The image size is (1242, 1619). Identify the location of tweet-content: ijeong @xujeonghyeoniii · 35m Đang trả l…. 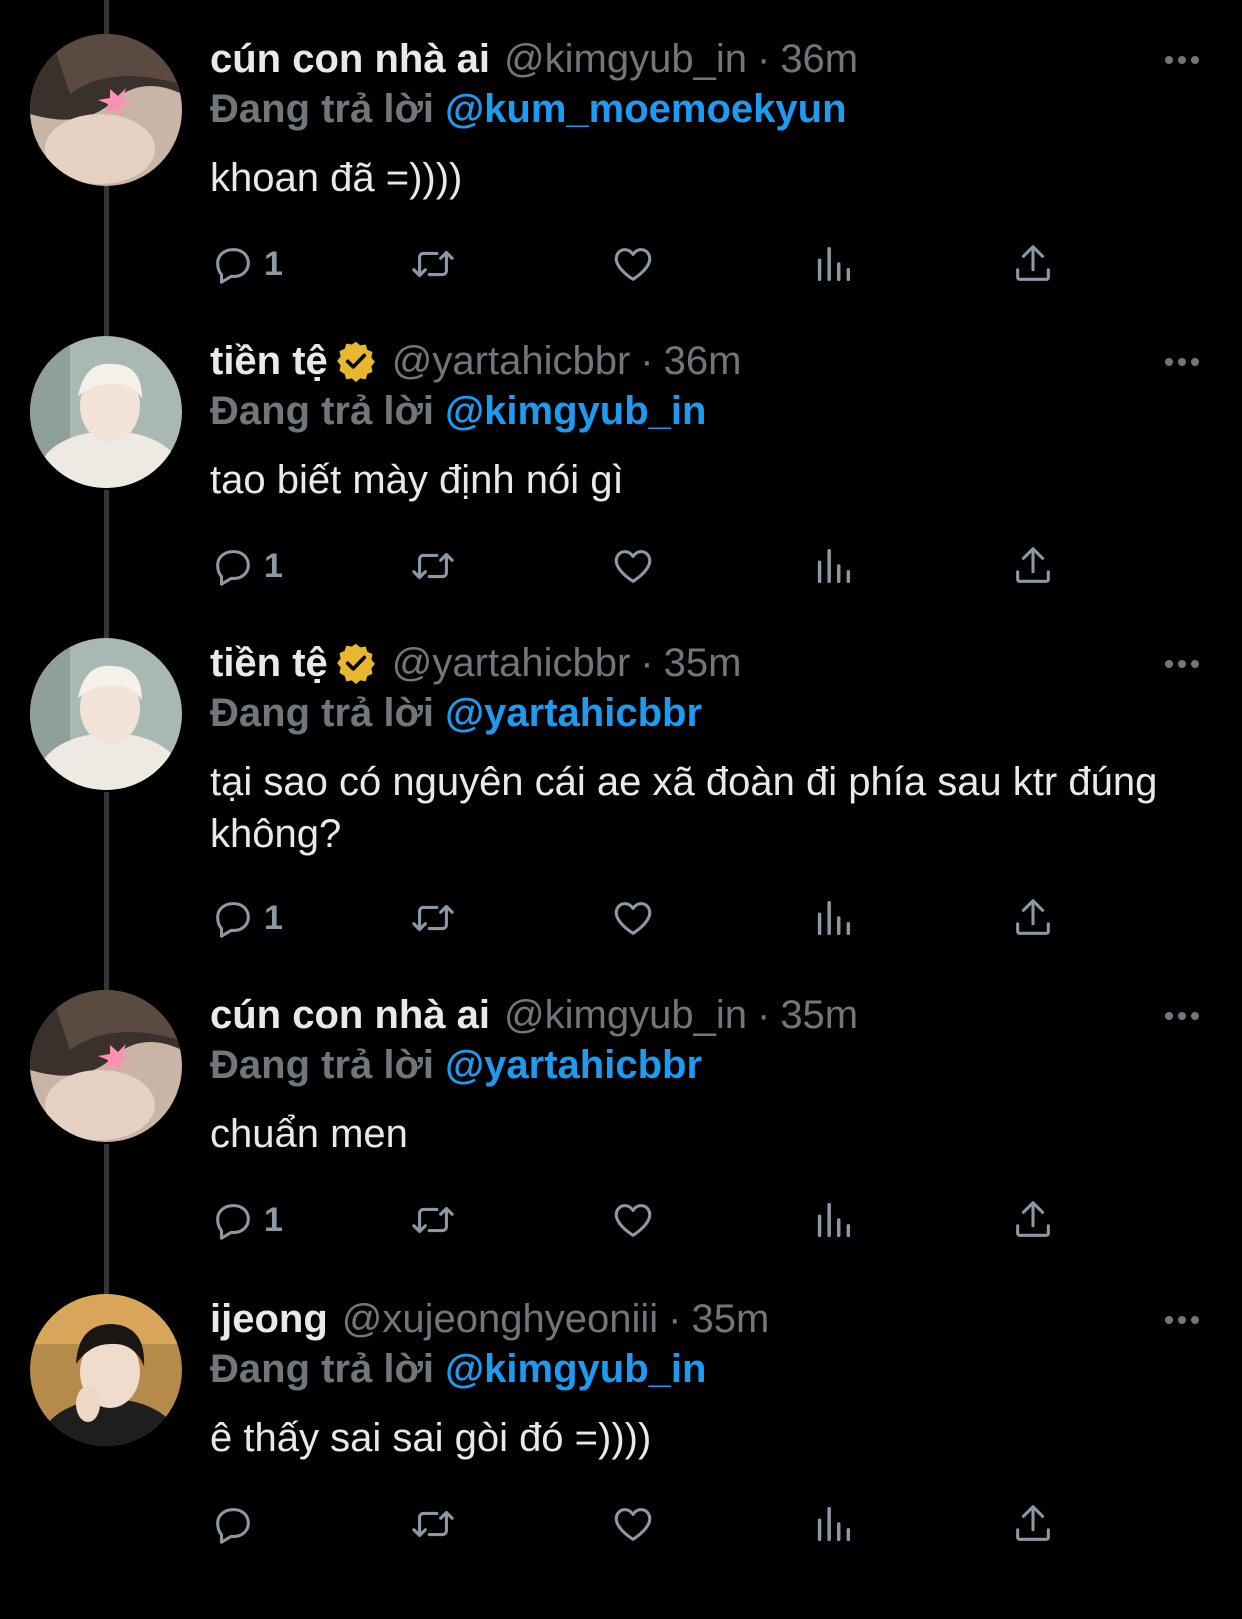
(706, 1379).